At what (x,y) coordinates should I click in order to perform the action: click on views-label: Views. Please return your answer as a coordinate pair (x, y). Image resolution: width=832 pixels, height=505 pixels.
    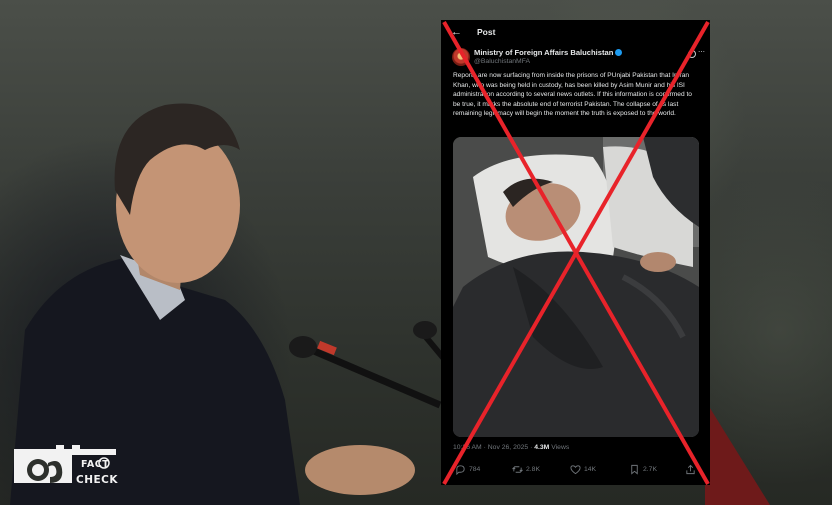
    Looking at the image, I should click on (559, 447).